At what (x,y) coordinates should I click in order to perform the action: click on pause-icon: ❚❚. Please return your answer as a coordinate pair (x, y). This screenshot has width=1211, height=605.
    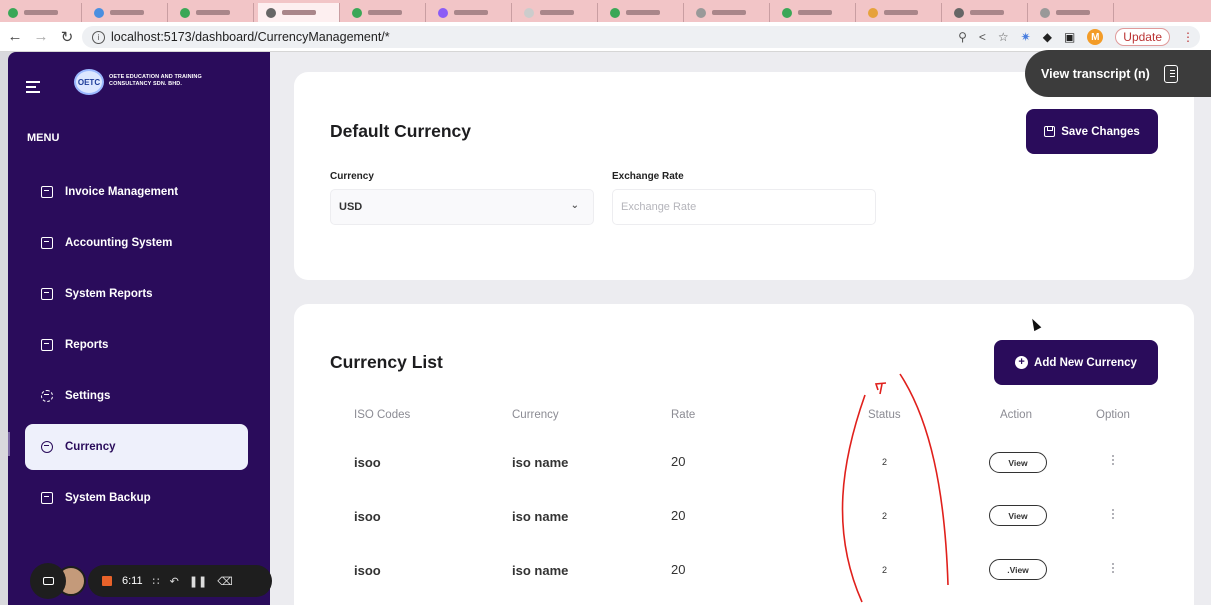
    Looking at the image, I should click on (198, 581).